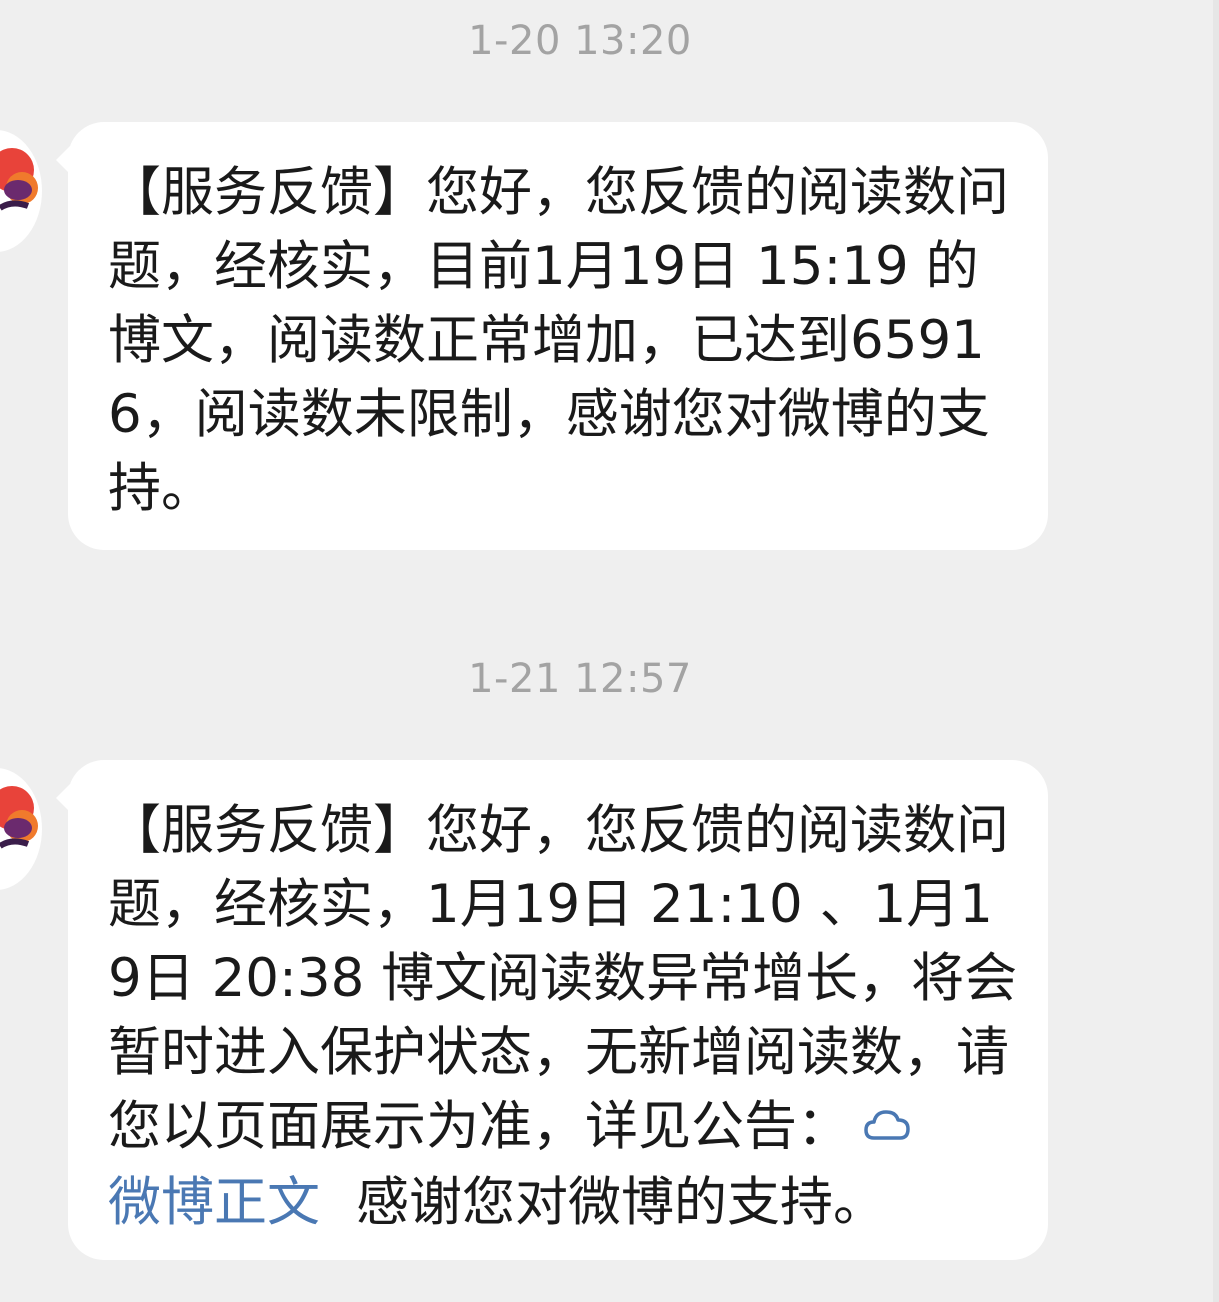 This screenshot has width=1219, height=1302. Describe the element at coordinates (888, 1129) in the screenshot. I see `weibo-link-icon` at that location.